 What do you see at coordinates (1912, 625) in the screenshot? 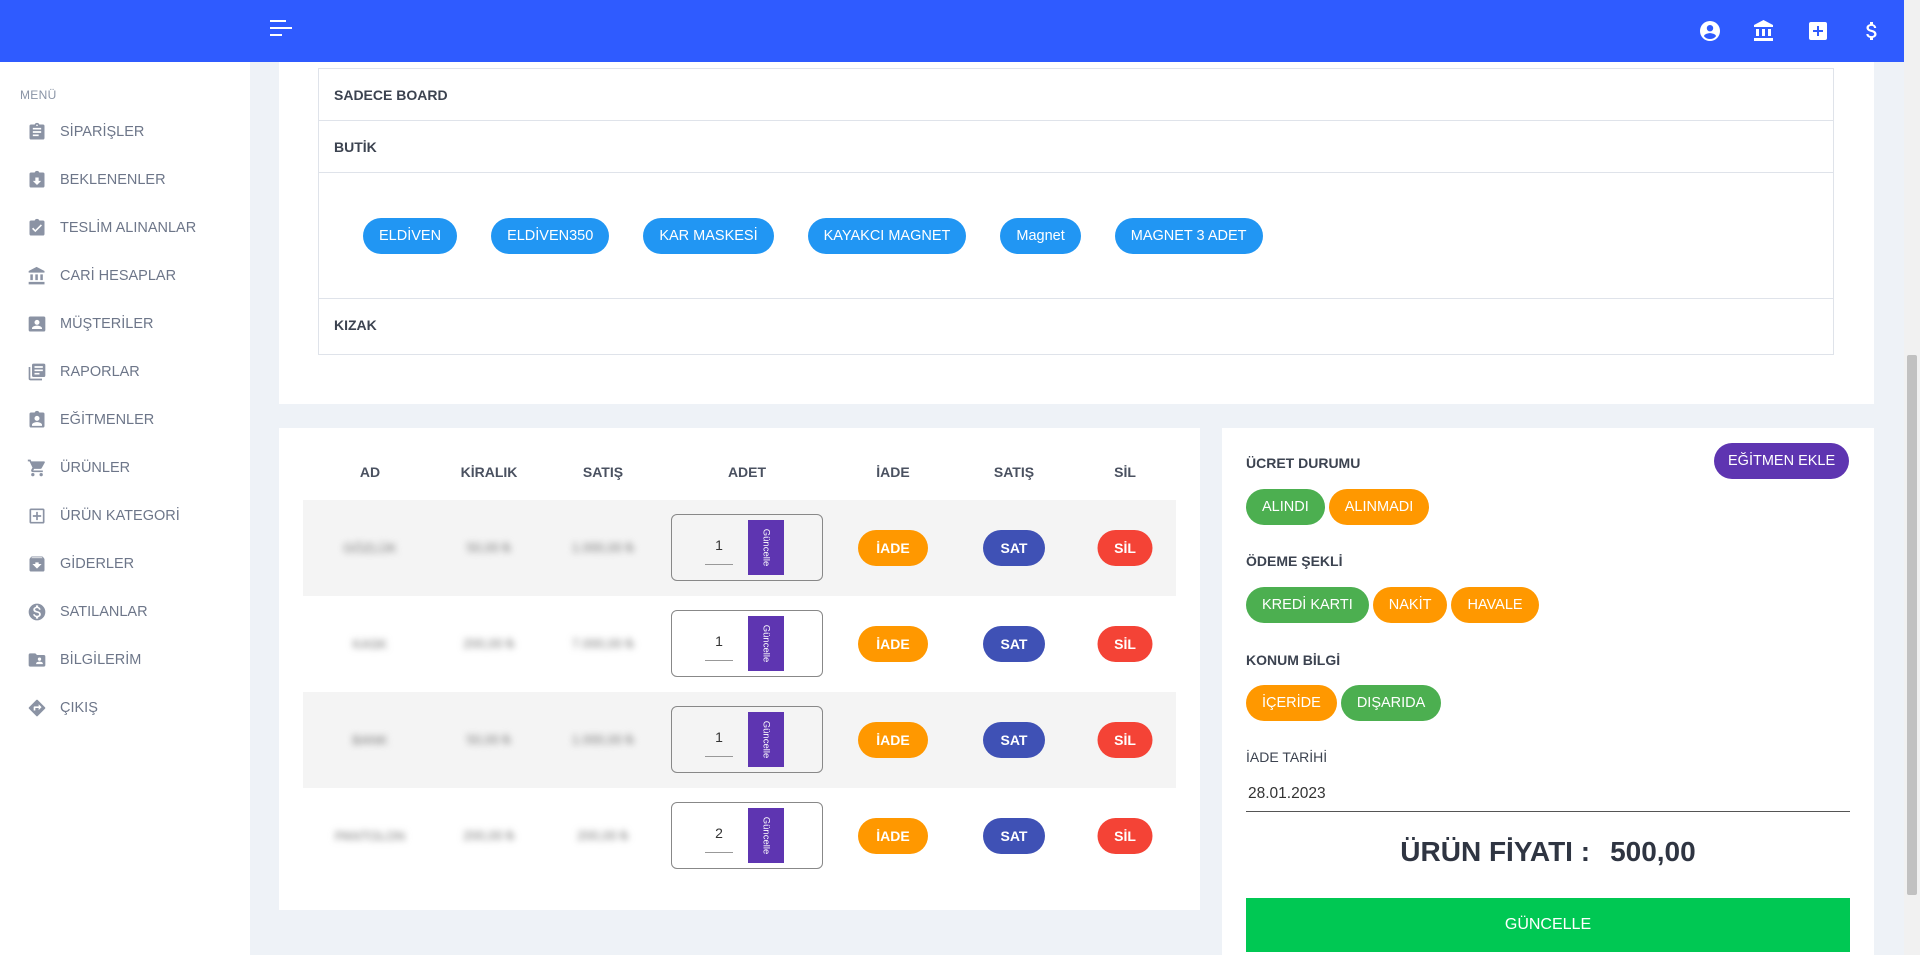
I see `scrollbar-thumb` at bounding box center [1912, 625].